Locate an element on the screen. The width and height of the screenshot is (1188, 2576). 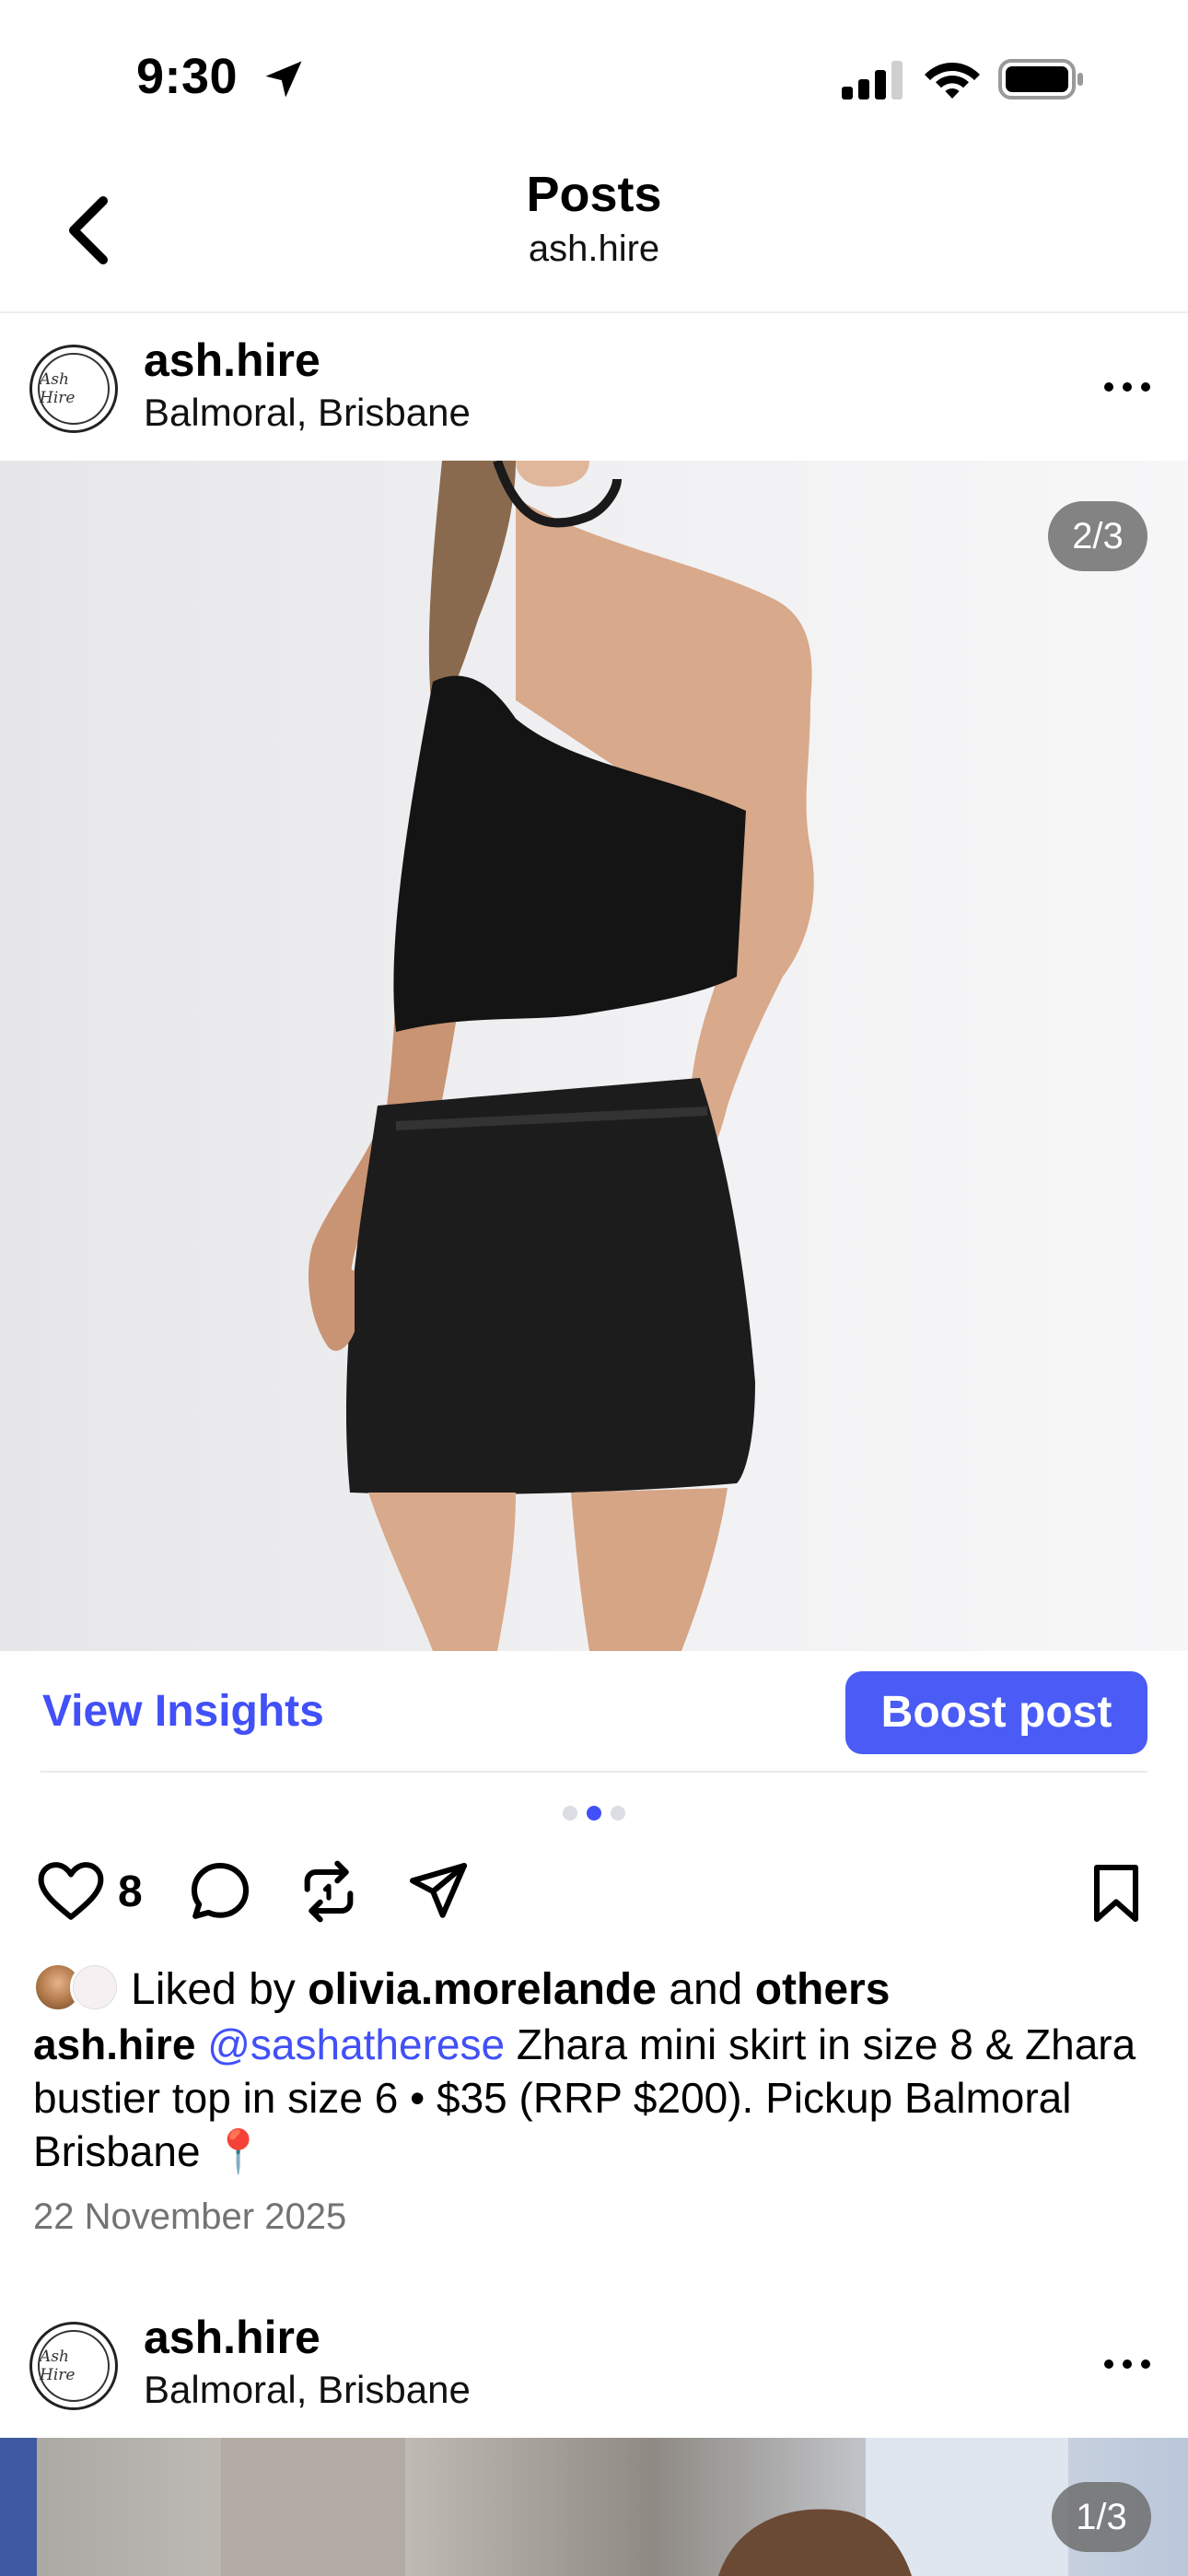
insights-row: View Insights Boost post is located at coordinates (594, 1712).